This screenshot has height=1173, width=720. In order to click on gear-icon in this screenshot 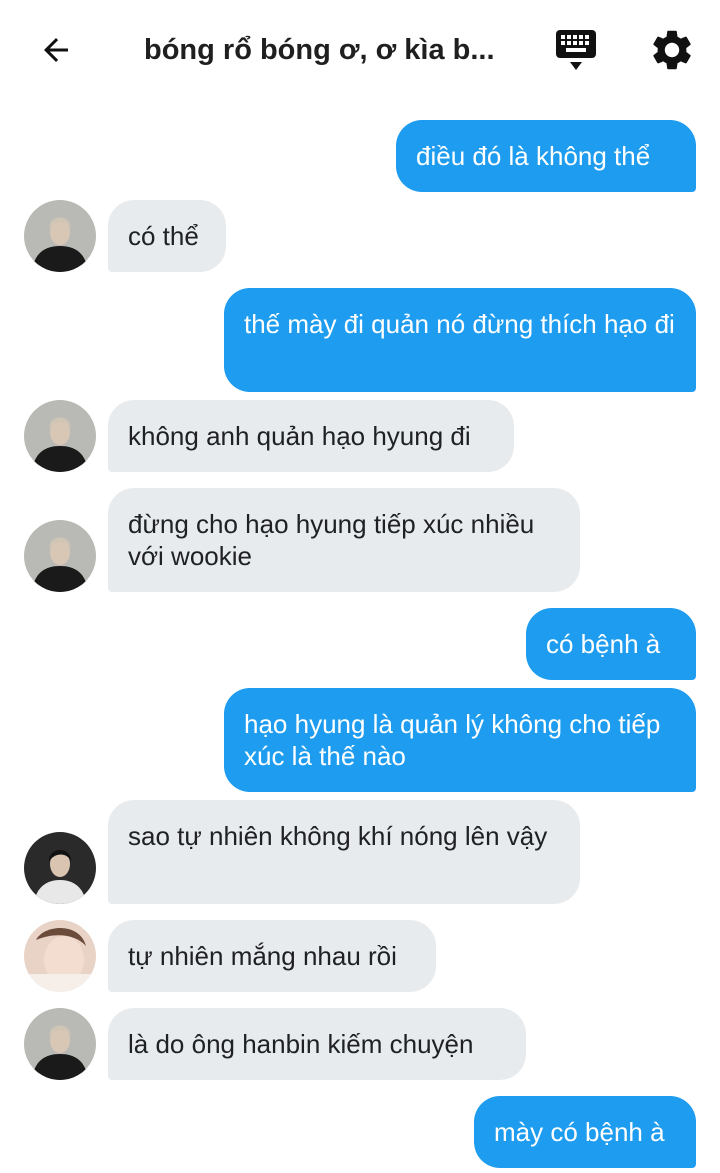, I will do `click(672, 50)`.